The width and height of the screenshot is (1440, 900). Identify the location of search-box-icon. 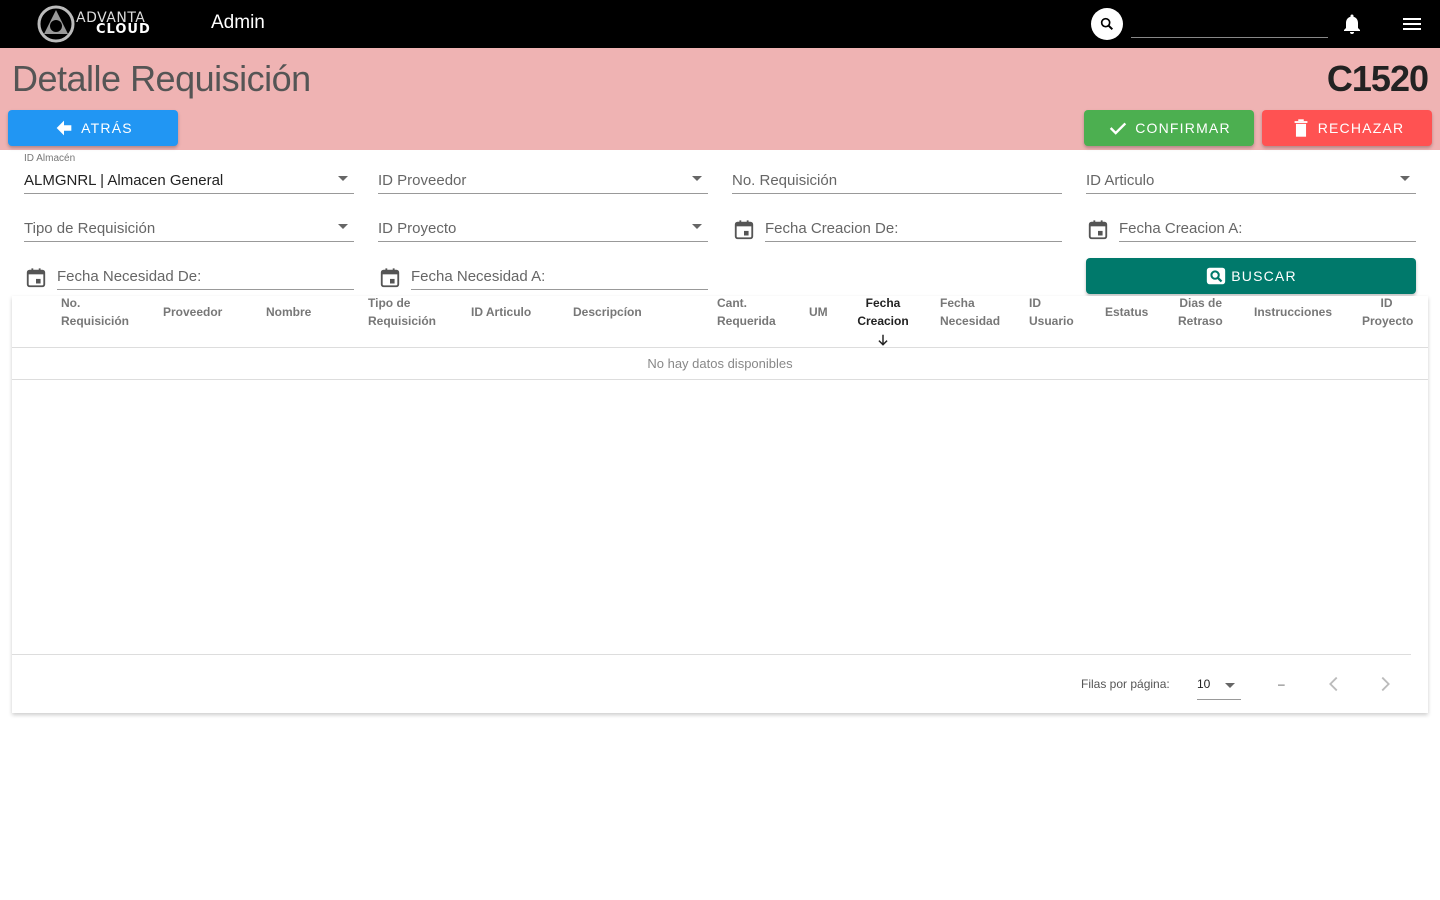
(1216, 276).